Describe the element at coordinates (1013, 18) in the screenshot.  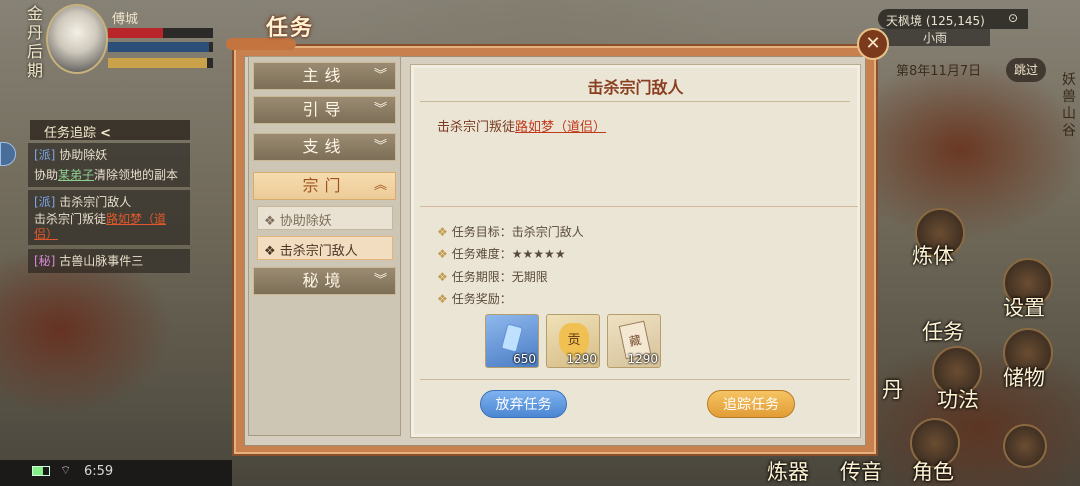
I see `search-icon: ⊙` at that location.